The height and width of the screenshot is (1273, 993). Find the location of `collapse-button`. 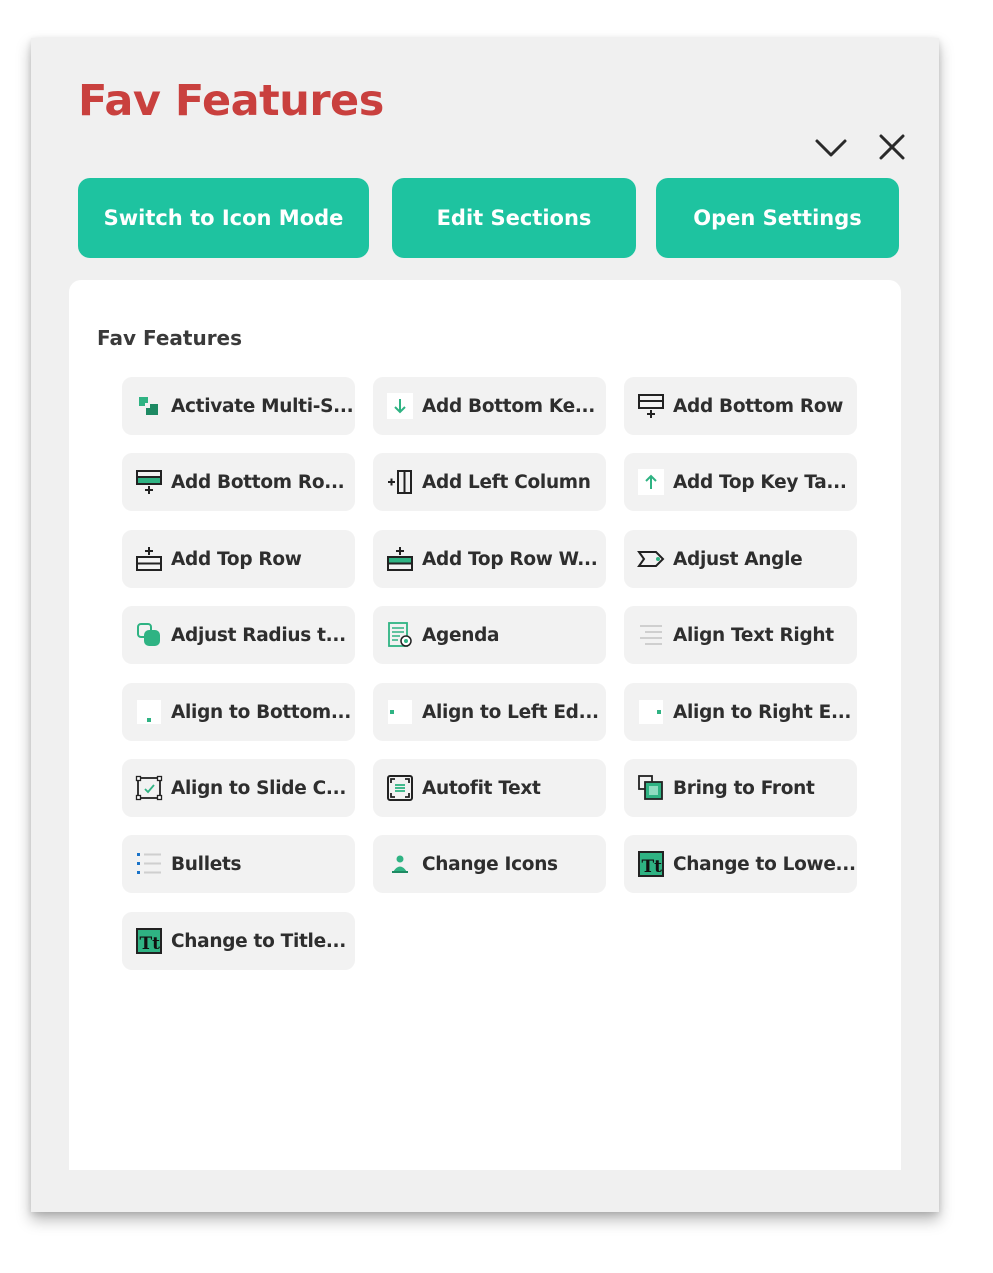

collapse-button is located at coordinates (831, 148).